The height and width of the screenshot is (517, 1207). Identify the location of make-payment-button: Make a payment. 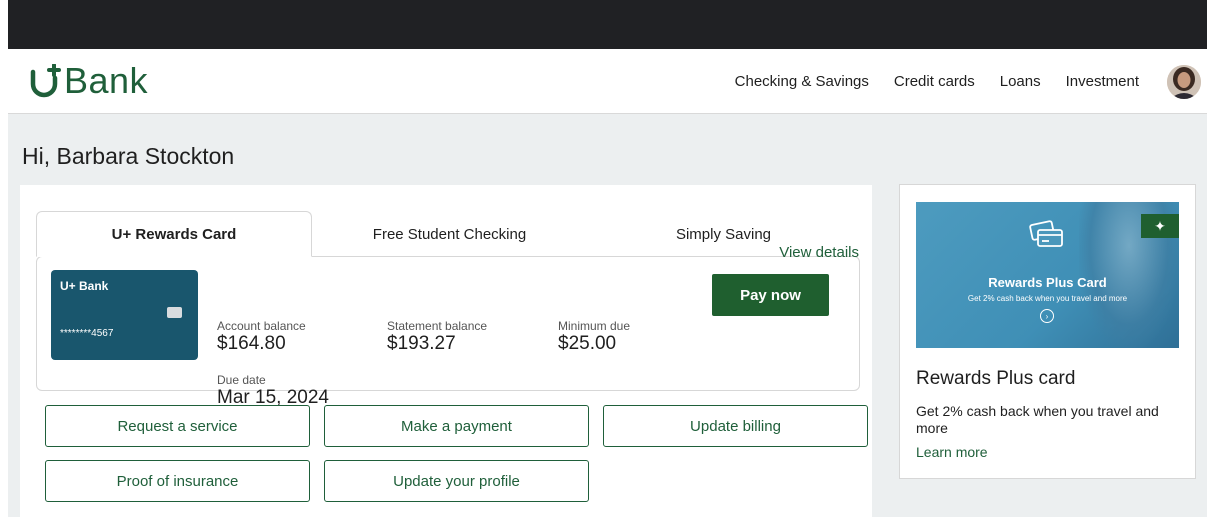
(456, 426).